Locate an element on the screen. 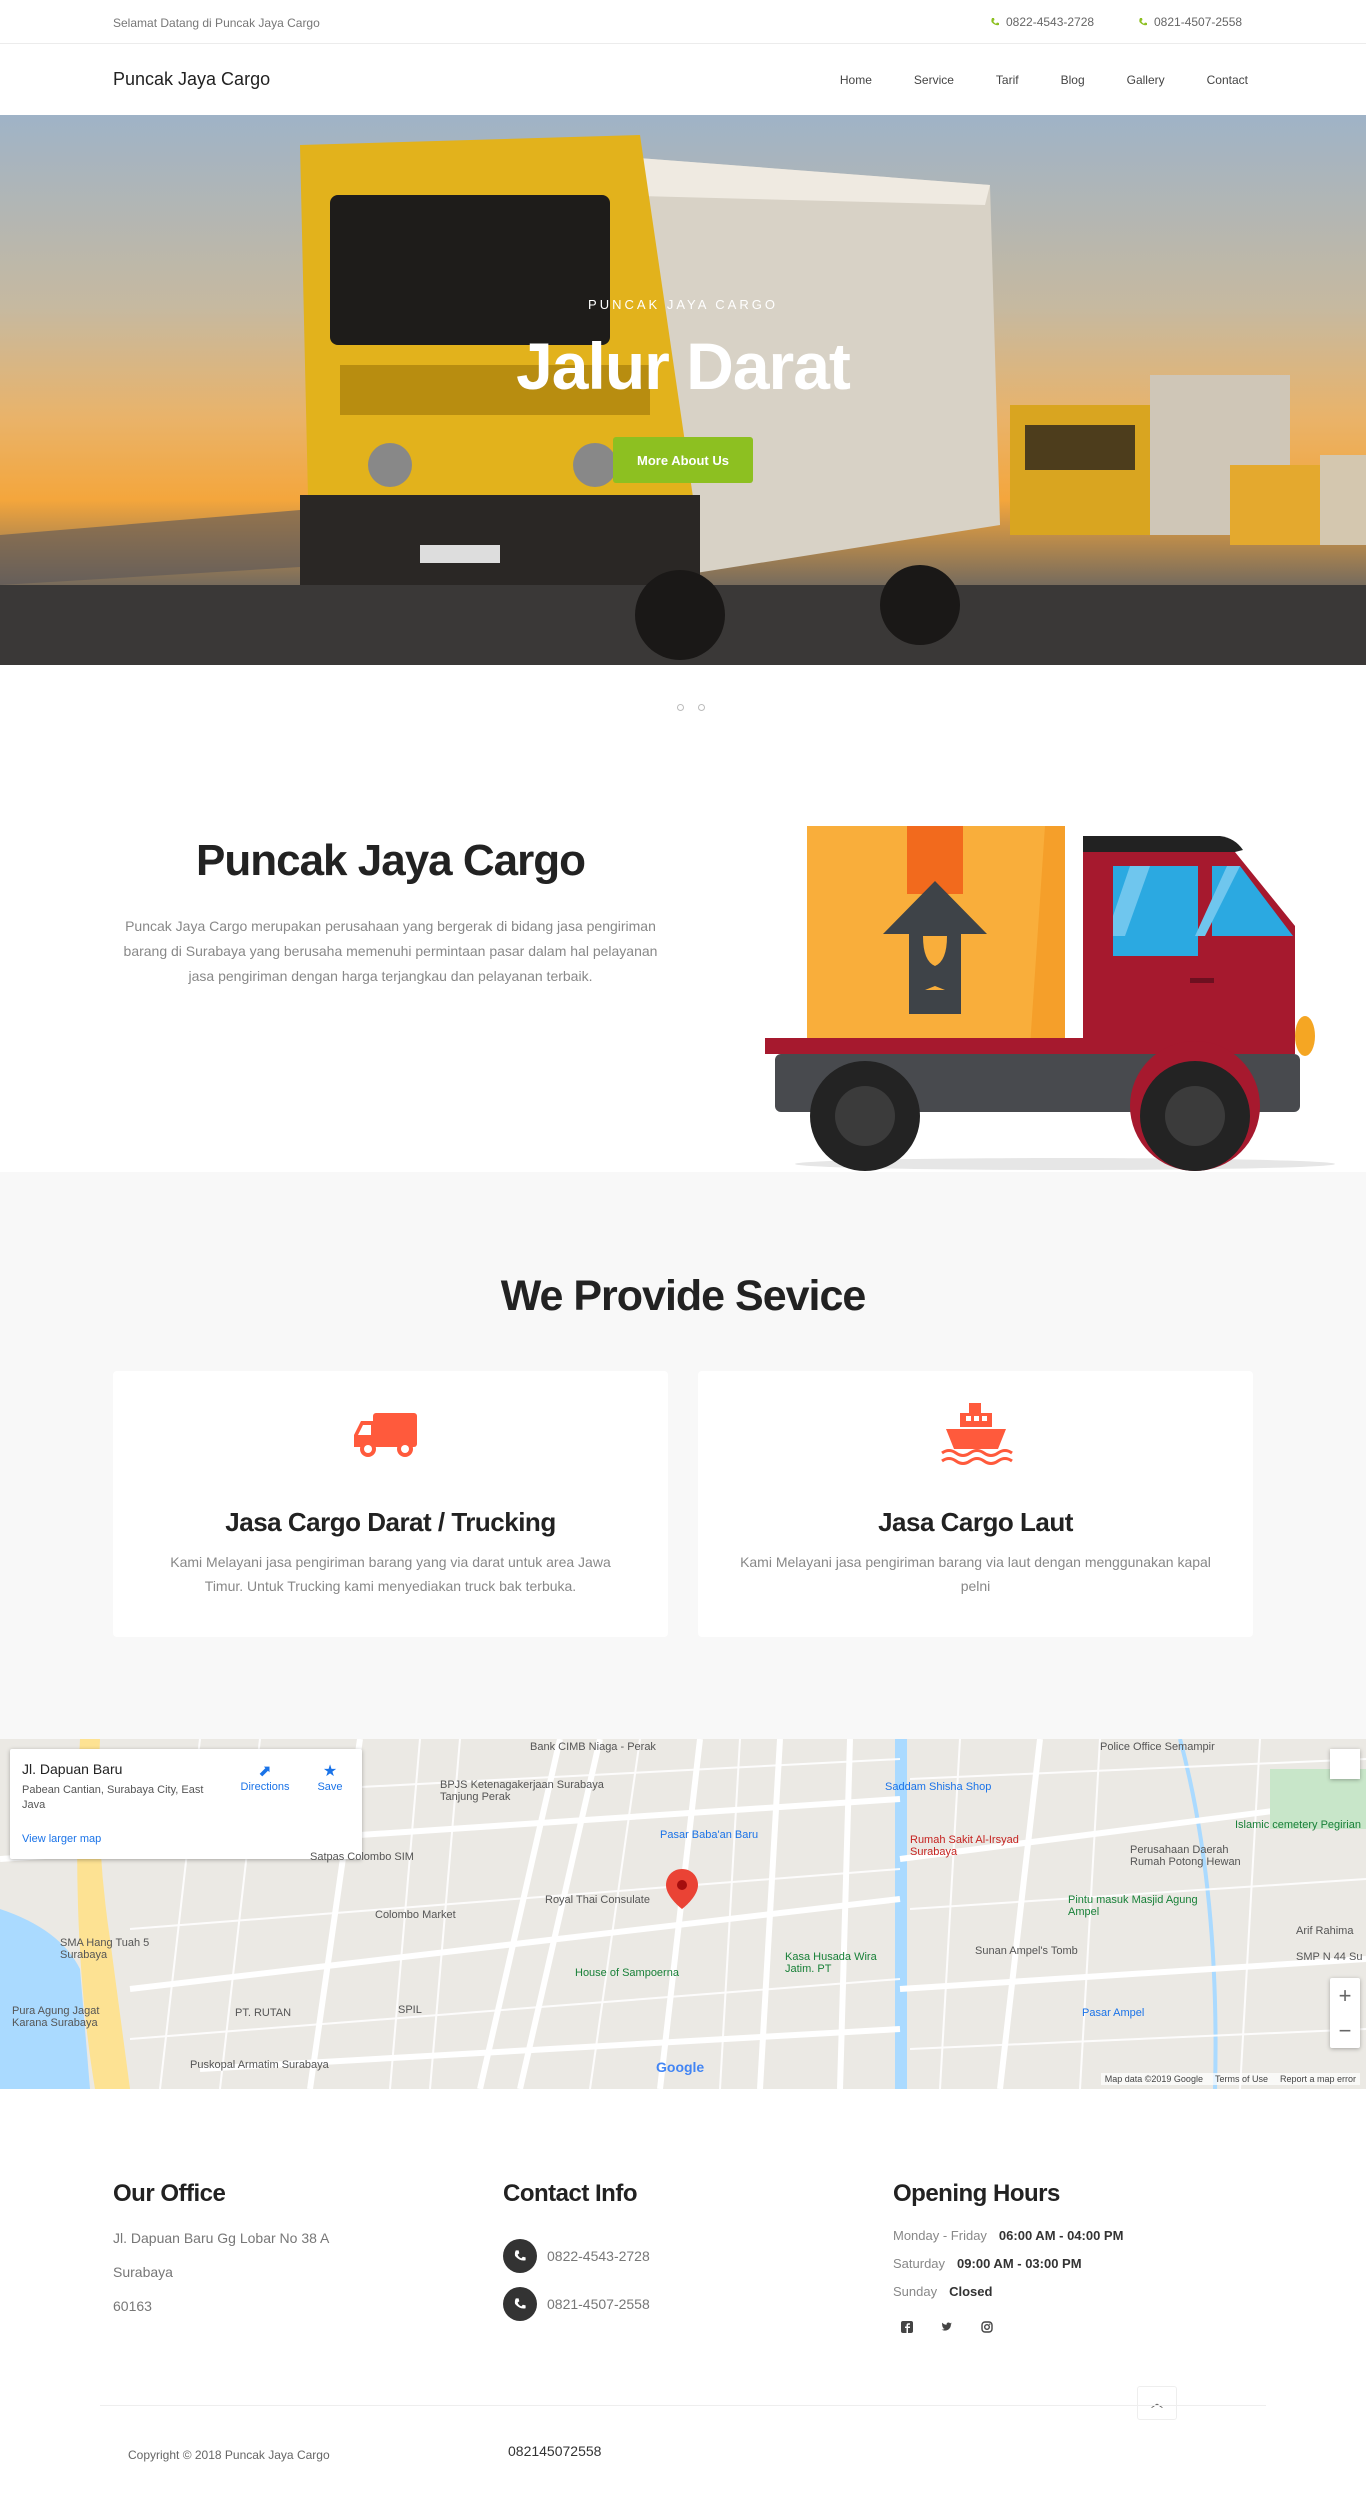 This screenshot has height=2520, width=1366. service-title-trucking: Jasa Cargo Darat / Trucking is located at coordinates (390, 1522).